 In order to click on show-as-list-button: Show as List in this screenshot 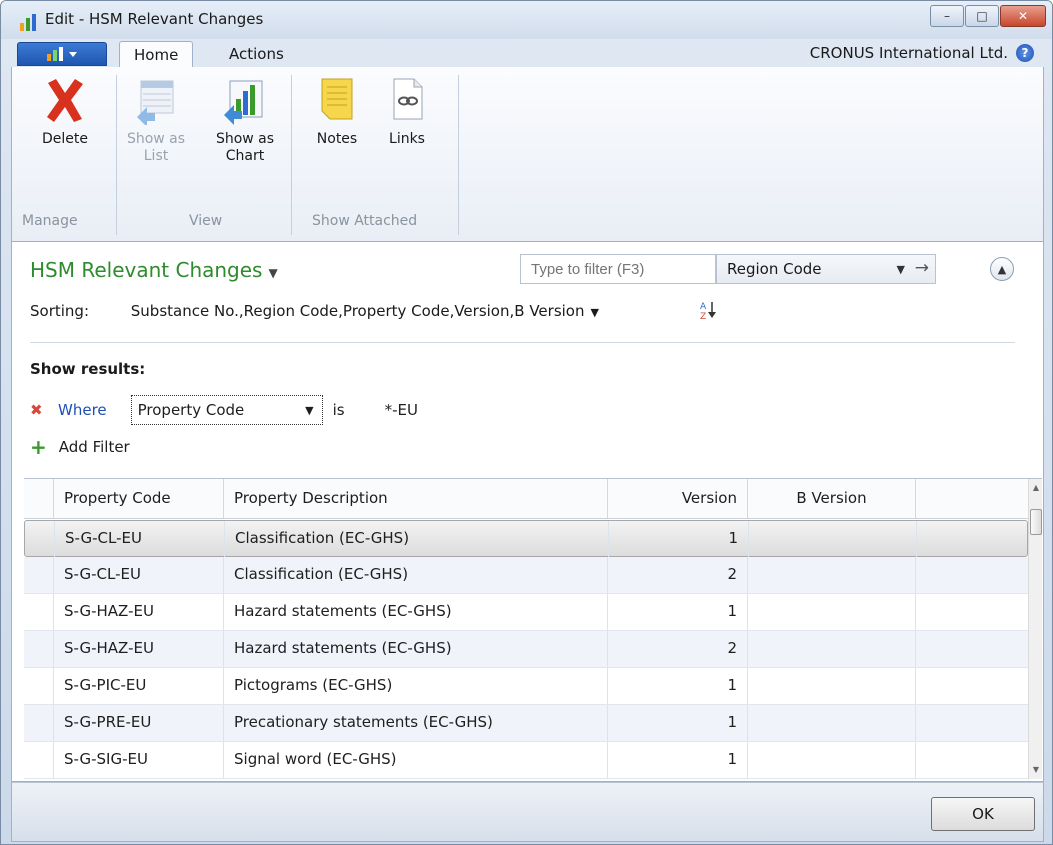, I will do `click(156, 120)`.